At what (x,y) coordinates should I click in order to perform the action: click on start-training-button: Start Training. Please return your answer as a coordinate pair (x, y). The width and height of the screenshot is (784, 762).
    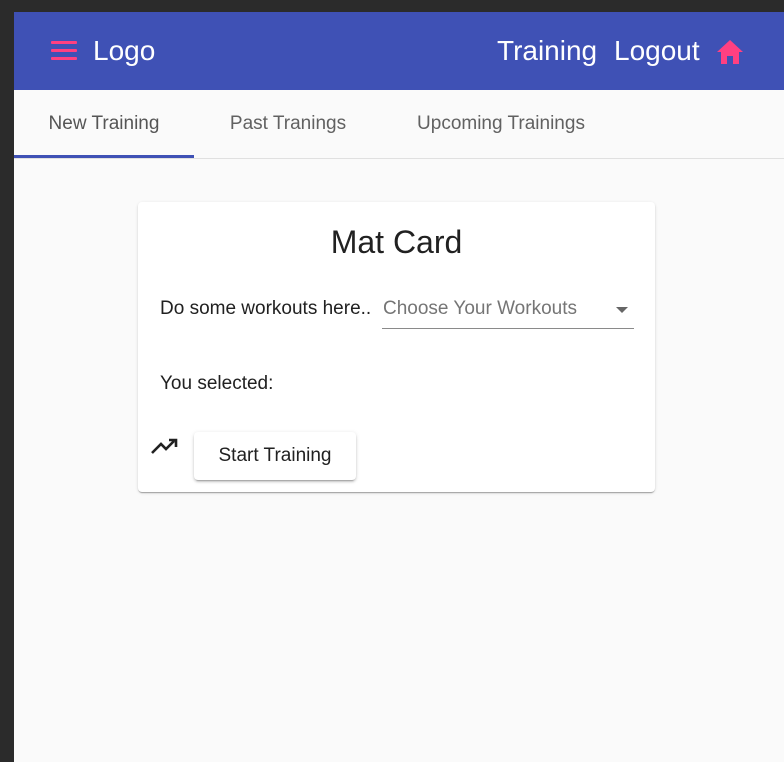
    Looking at the image, I should click on (275, 456).